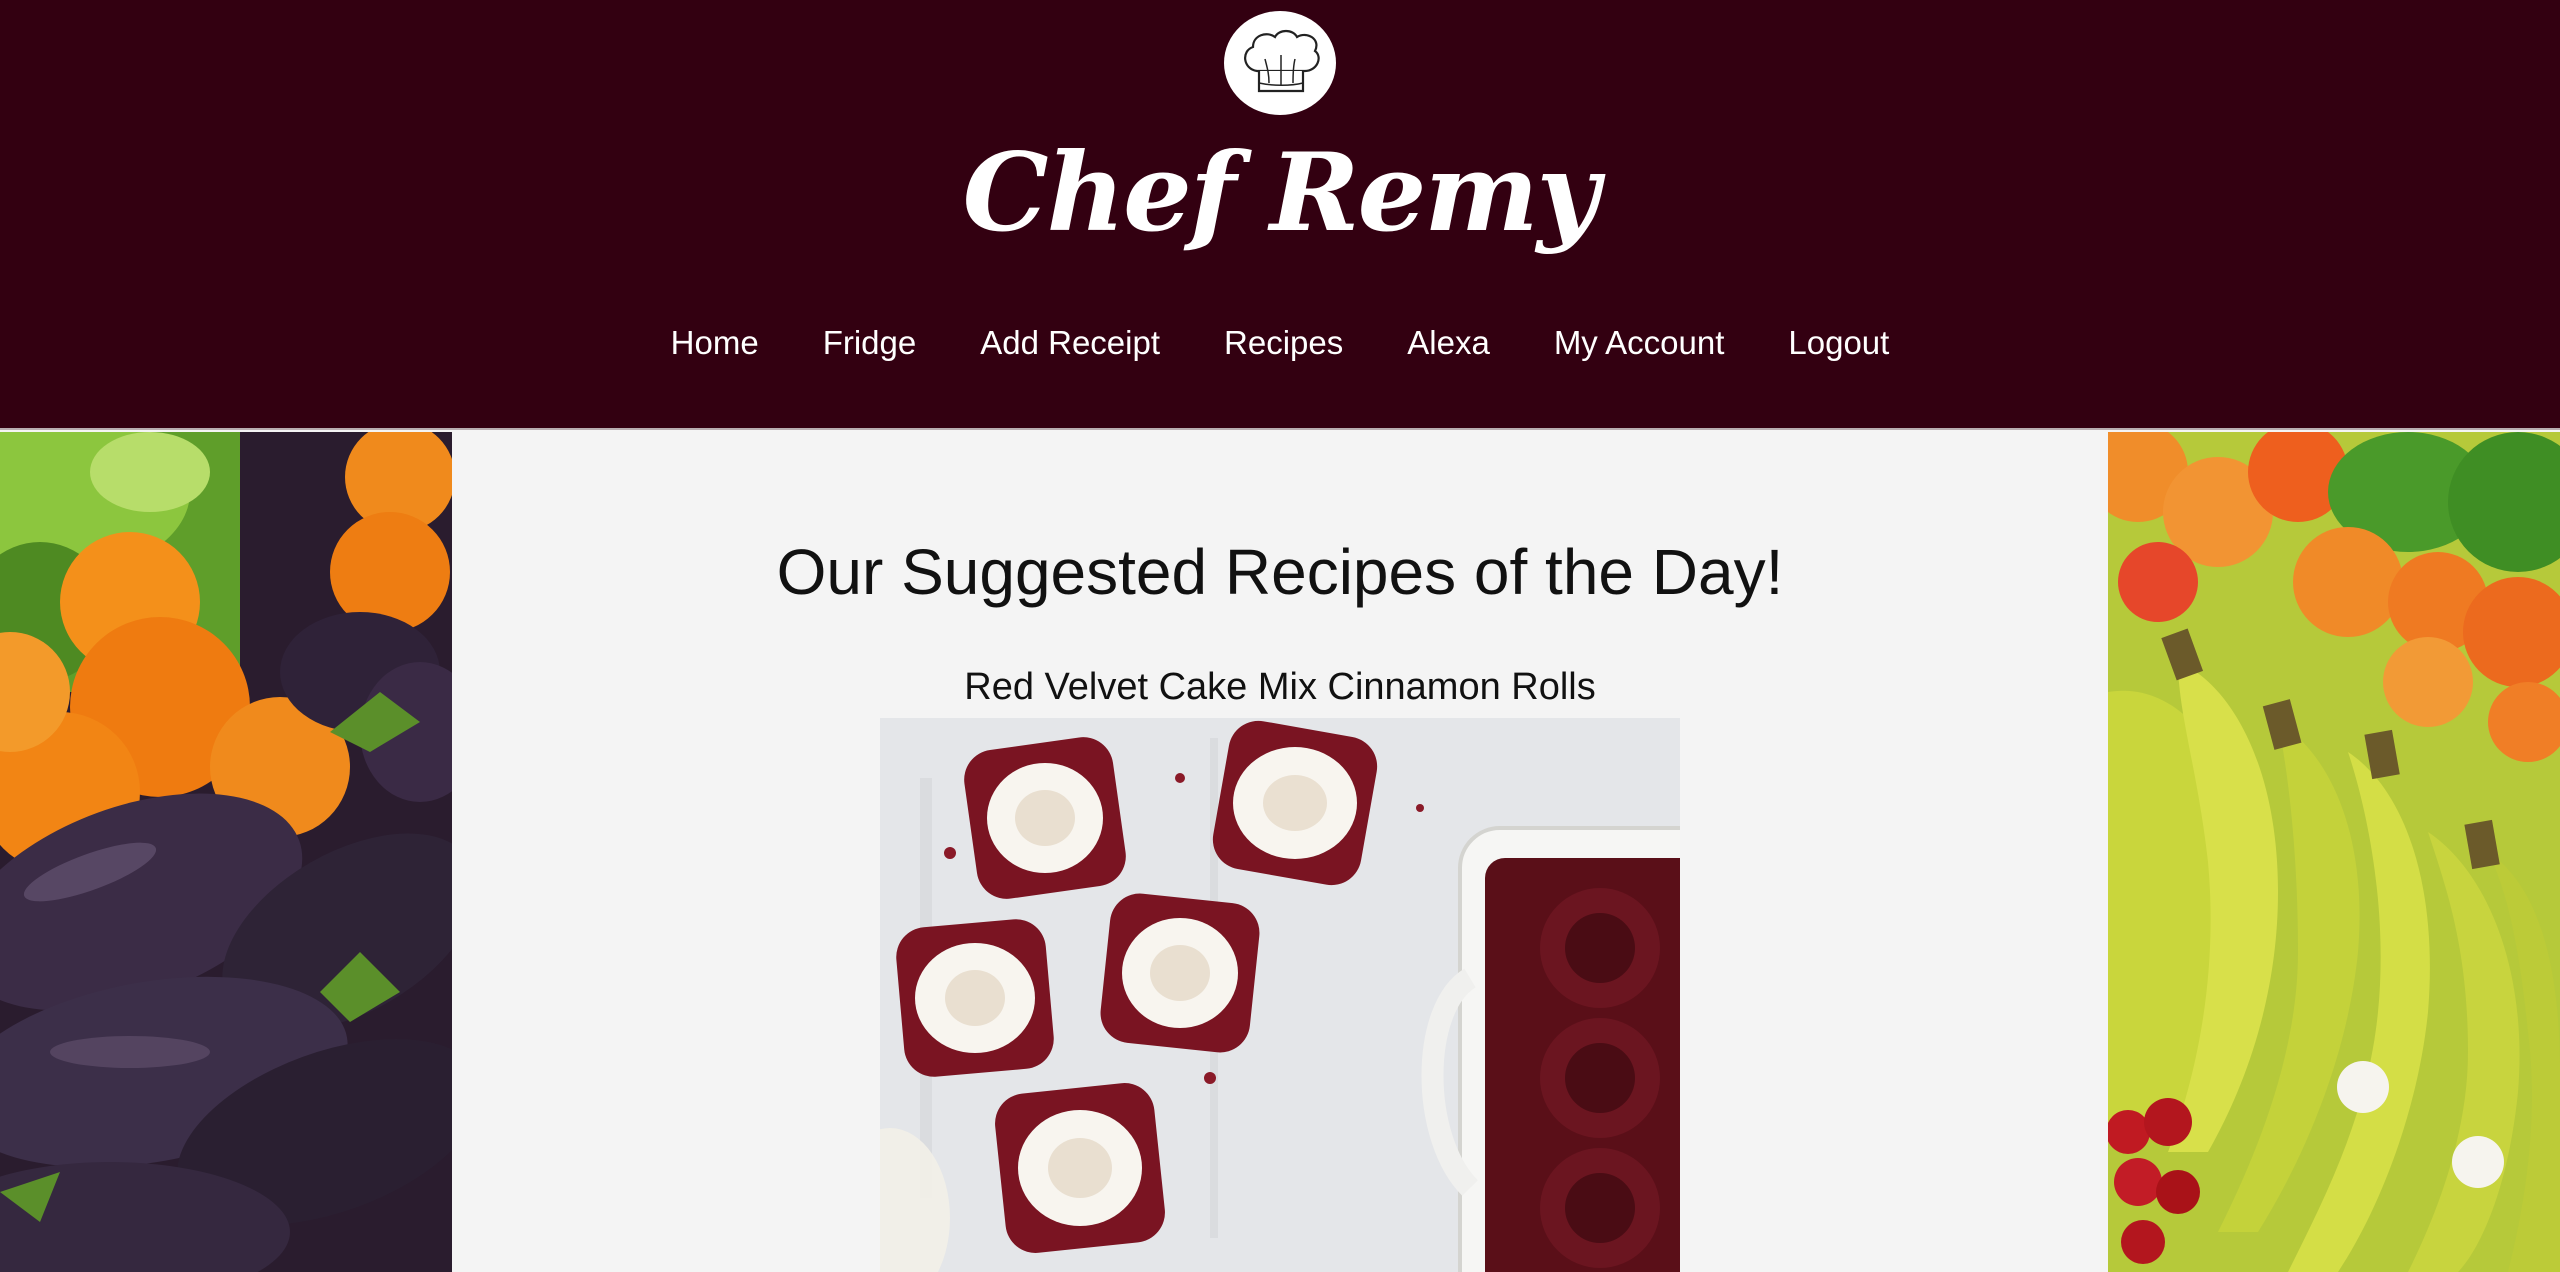  Describe the element at coordinates (1448, 343) in the screenshot. I see `nav-alexa: Alexa` at that location.